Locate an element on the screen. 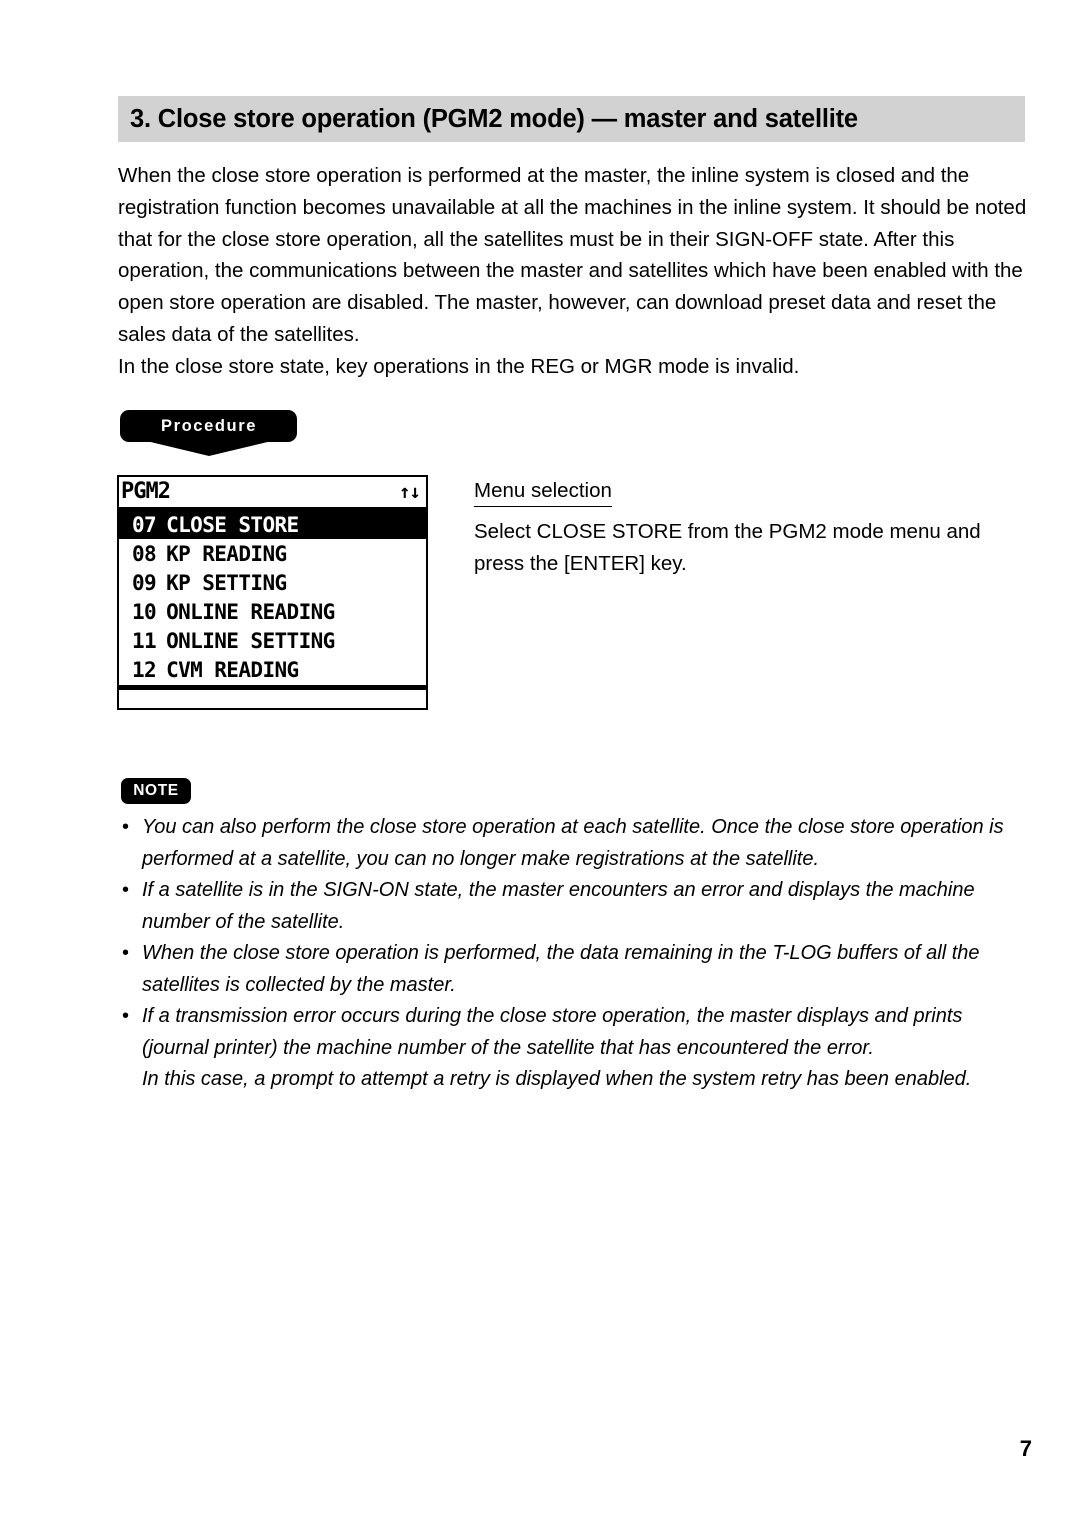 This screenshot has height=1526, width=1080. note-badge-label: NOTE is located at coordinates (156, 791).